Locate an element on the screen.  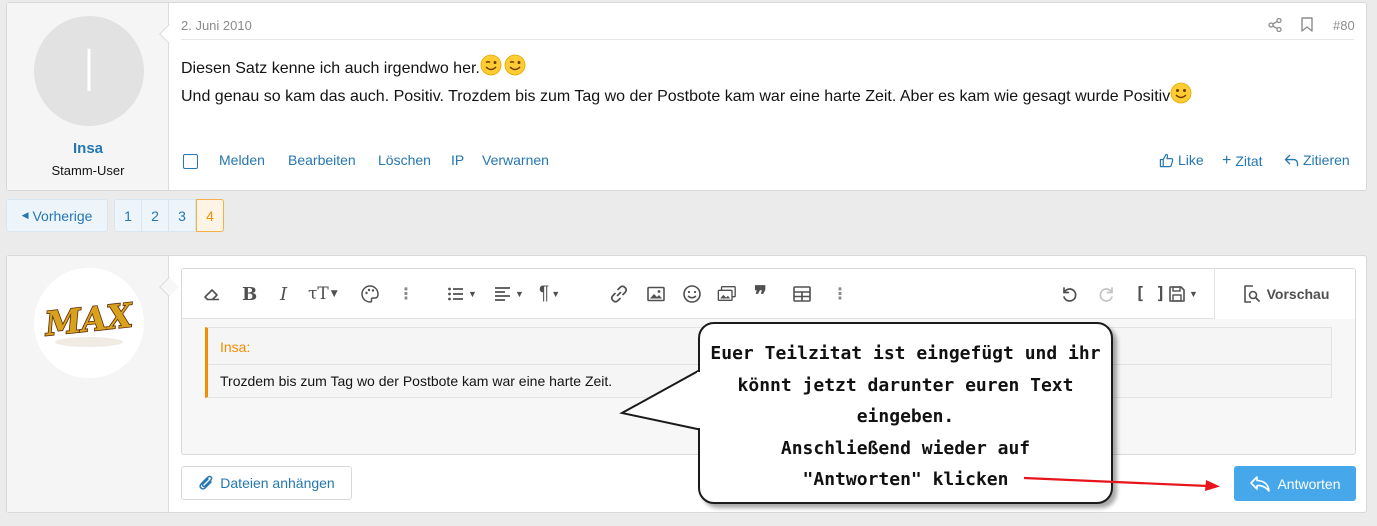
submit-reply-label: Antworten is located at coordinates (1309, 483).